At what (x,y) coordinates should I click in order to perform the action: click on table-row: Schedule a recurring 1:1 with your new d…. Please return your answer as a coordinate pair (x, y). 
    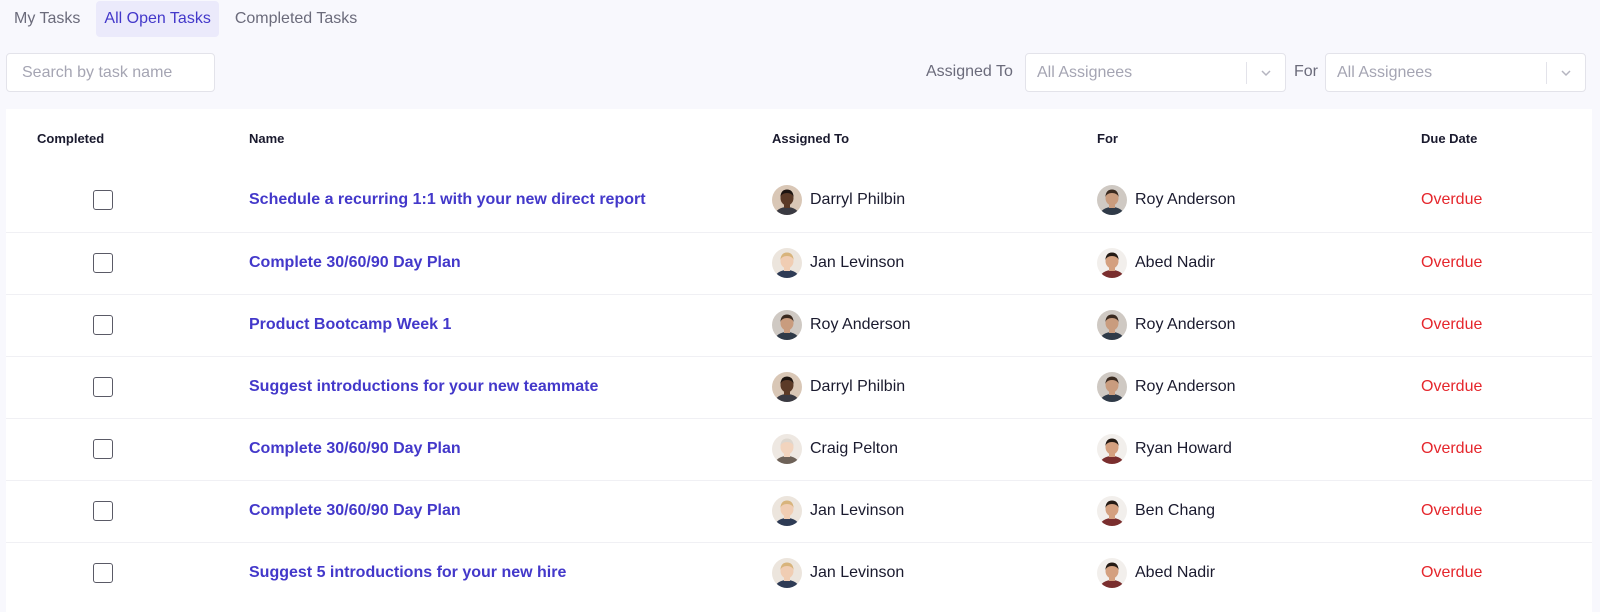
    Looking at the image, I should click on (799, 201).